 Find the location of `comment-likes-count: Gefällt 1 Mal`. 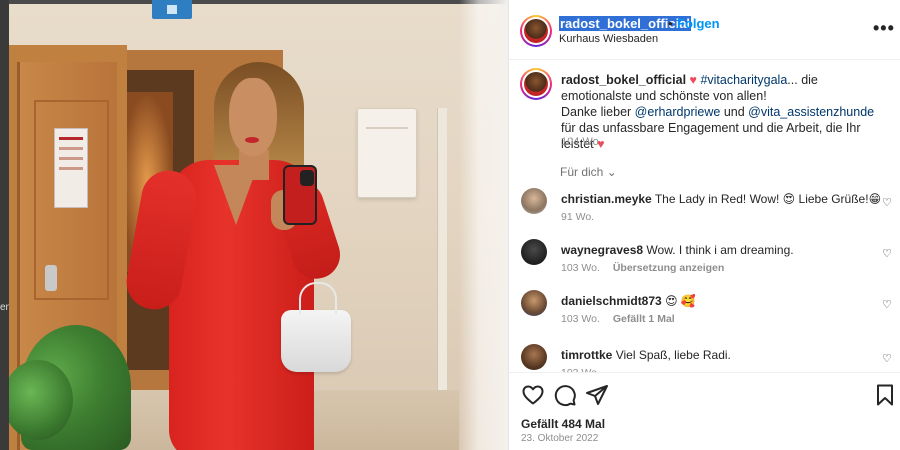

comment-likes-count: Gefällt 1 Mal is located at coordinates (644, 319).